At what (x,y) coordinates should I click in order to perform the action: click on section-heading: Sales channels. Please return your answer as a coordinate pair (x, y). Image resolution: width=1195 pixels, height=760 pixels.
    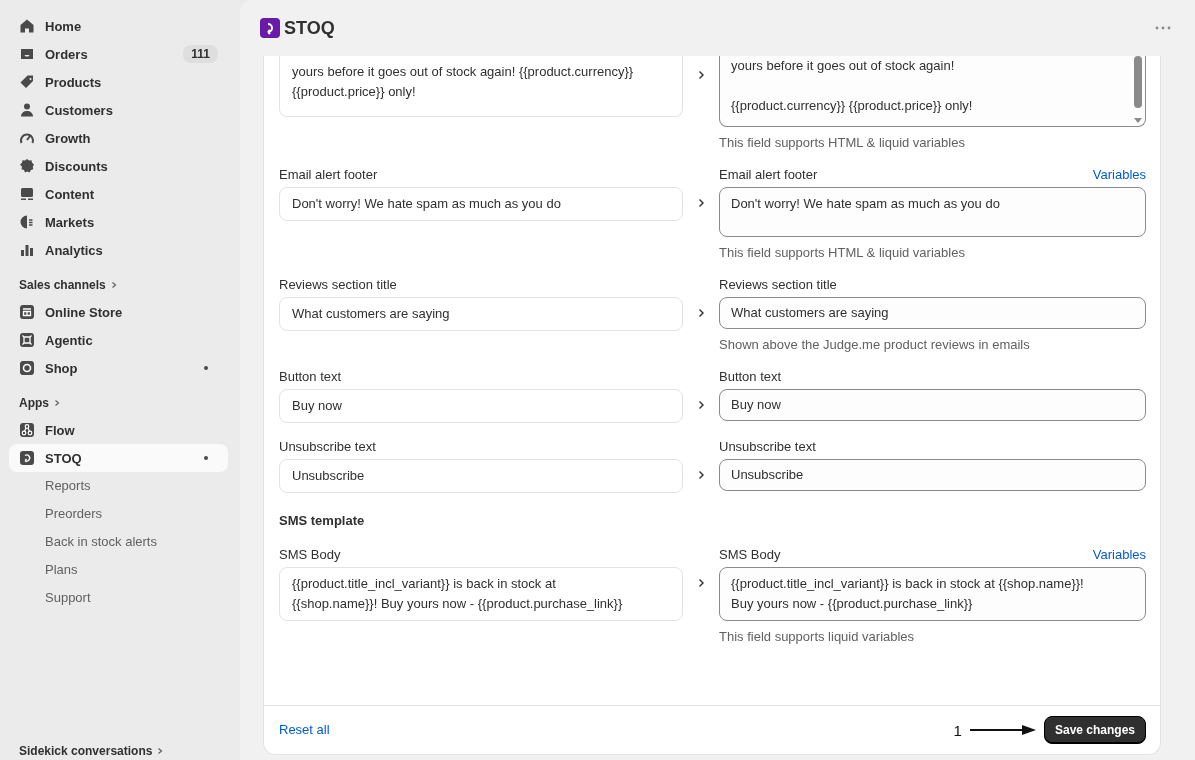
    Looking at the image, I should click on (118, 281).